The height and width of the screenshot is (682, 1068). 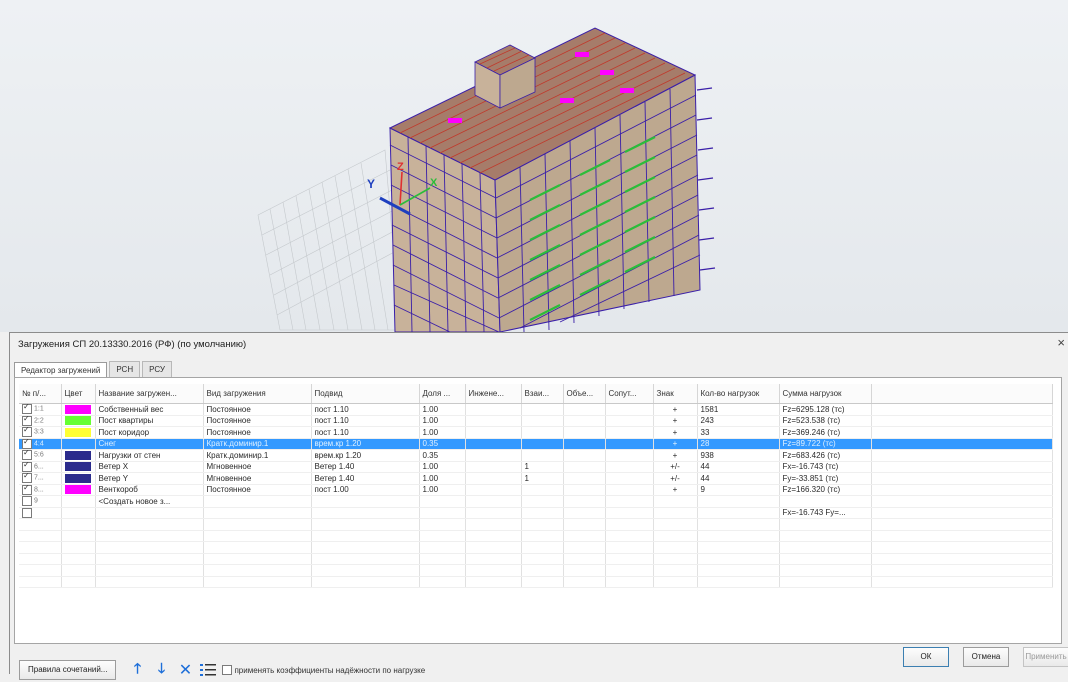 What do you see at coordinates (738, 455) in the screenshot?
I see `cell-count: 938` at bounding box center [738, 455].